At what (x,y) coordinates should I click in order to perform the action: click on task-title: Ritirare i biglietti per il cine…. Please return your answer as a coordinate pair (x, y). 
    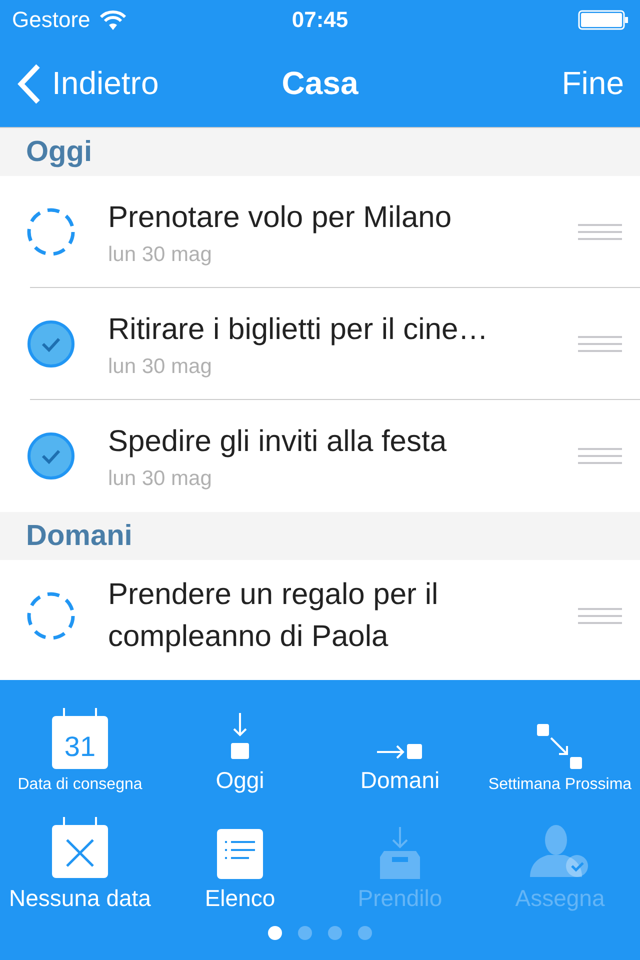
    Looking at the image, I should click on (299, 330).